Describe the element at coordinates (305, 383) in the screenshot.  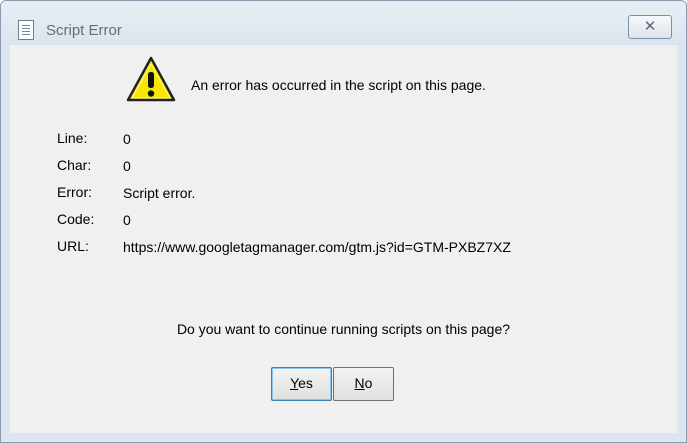
I see `yes-label: es` at that location.